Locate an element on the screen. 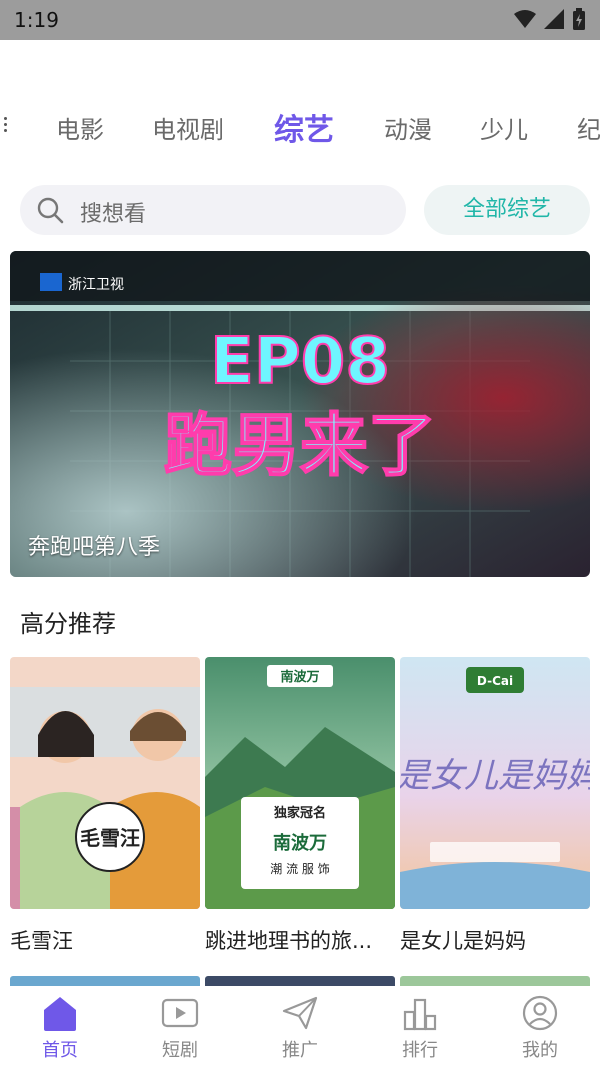 This screenshot has width=600, height=1066. show-poster: D-Cai 是女儿是妈妈 is located at coordinates (495, 783).